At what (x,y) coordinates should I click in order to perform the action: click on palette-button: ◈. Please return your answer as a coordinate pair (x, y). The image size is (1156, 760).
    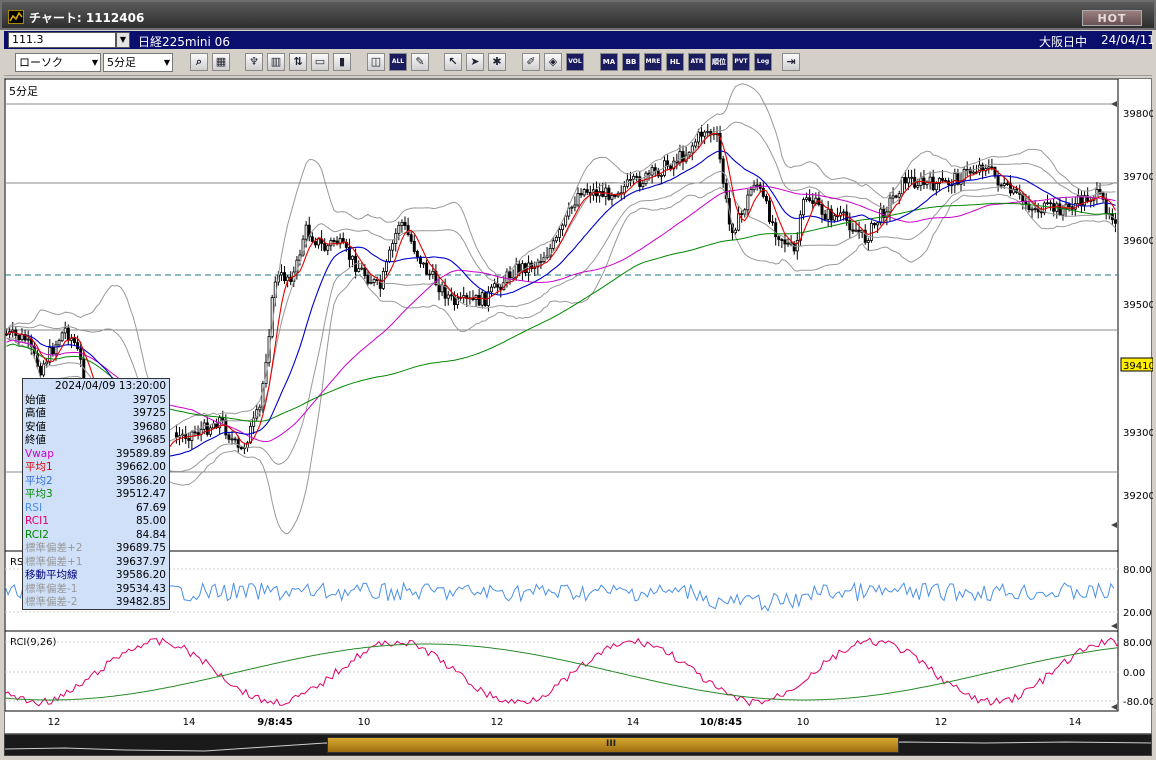
    Looking at the image, I should click on (553, 62).